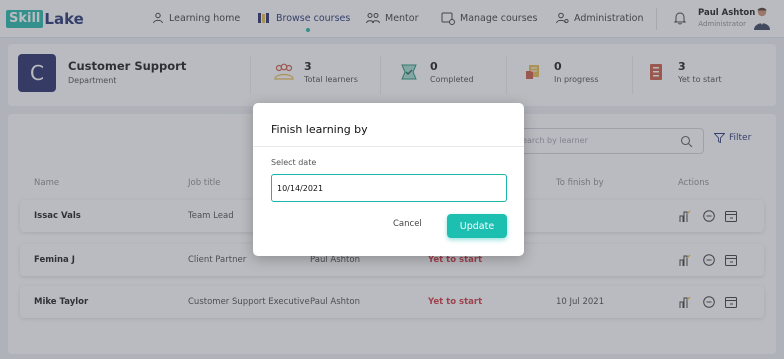 The height and width of the screenshot is (359, 784). What do you see at coordinates (319, 129) in the screenshot?
I see `dialog-title: Finish learning by` at bounding box center [319, 129].